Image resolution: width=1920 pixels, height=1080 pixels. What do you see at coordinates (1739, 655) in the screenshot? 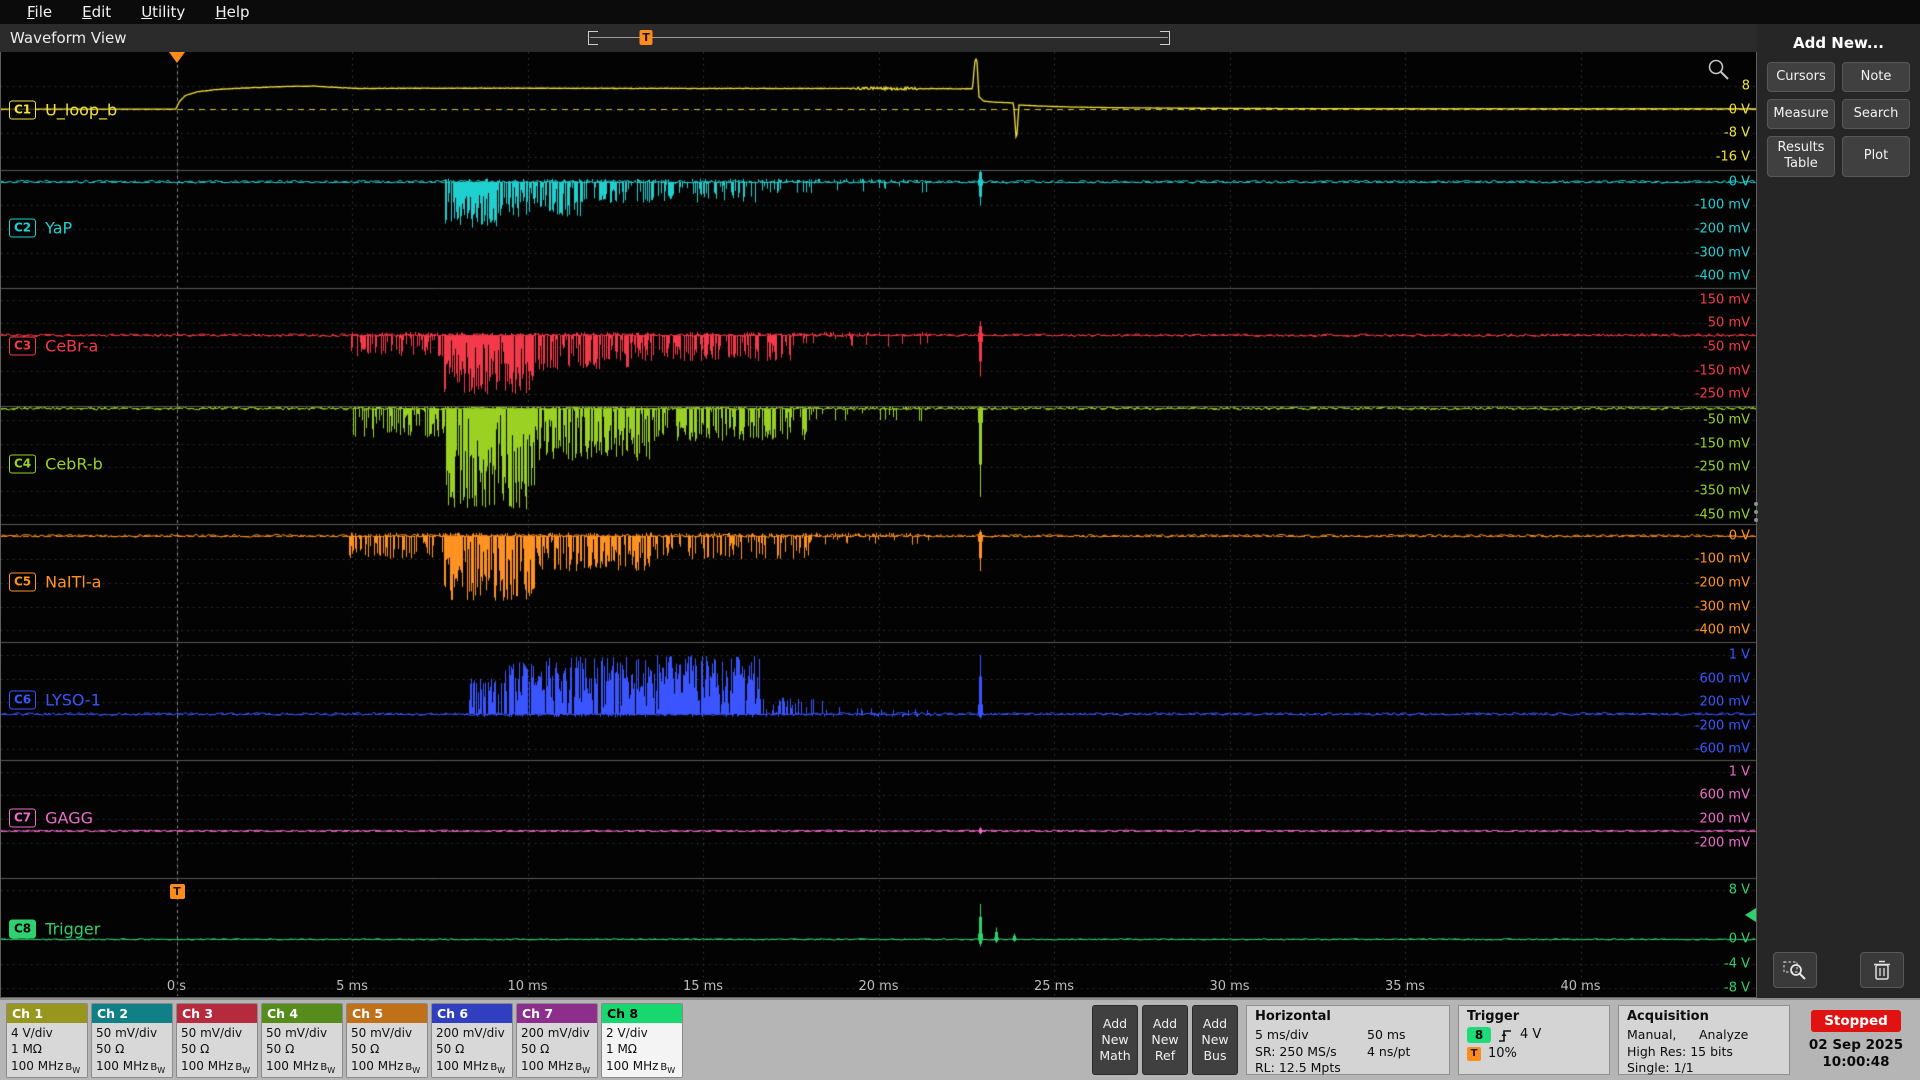
I see `scale-label: 1 V` at bounding box center [1739, 655].